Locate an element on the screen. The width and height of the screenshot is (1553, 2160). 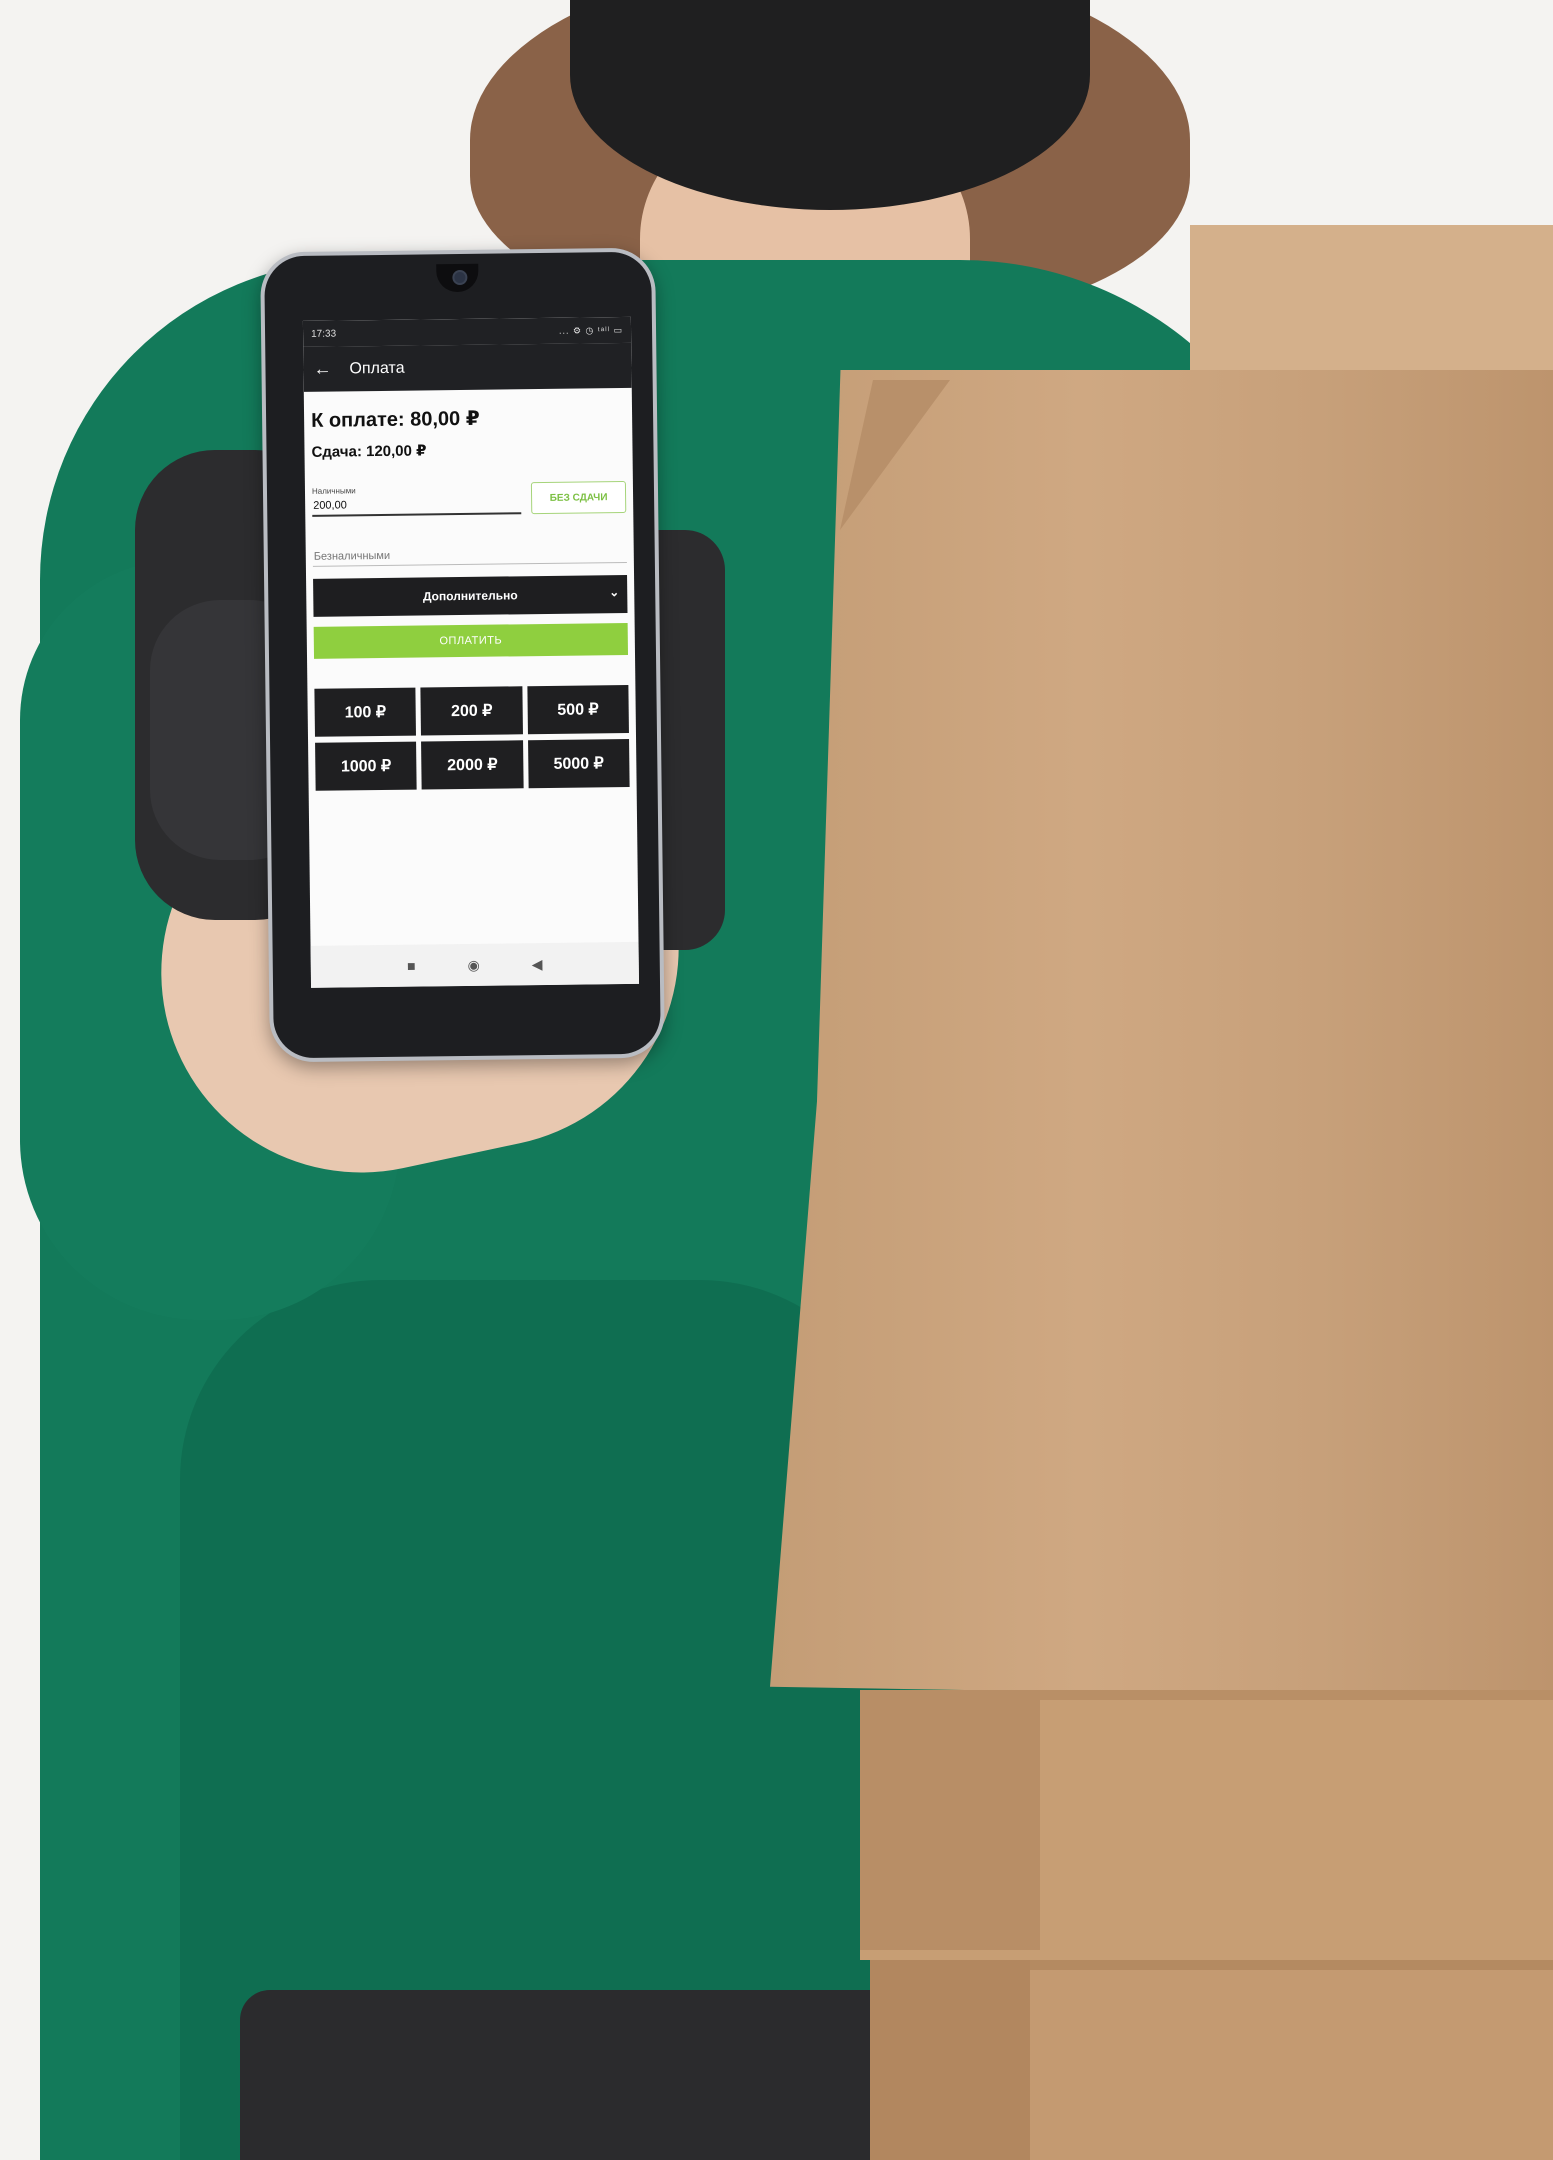
pay-button: ОПЛАТИТЬ is located at coordinates (471, 640).